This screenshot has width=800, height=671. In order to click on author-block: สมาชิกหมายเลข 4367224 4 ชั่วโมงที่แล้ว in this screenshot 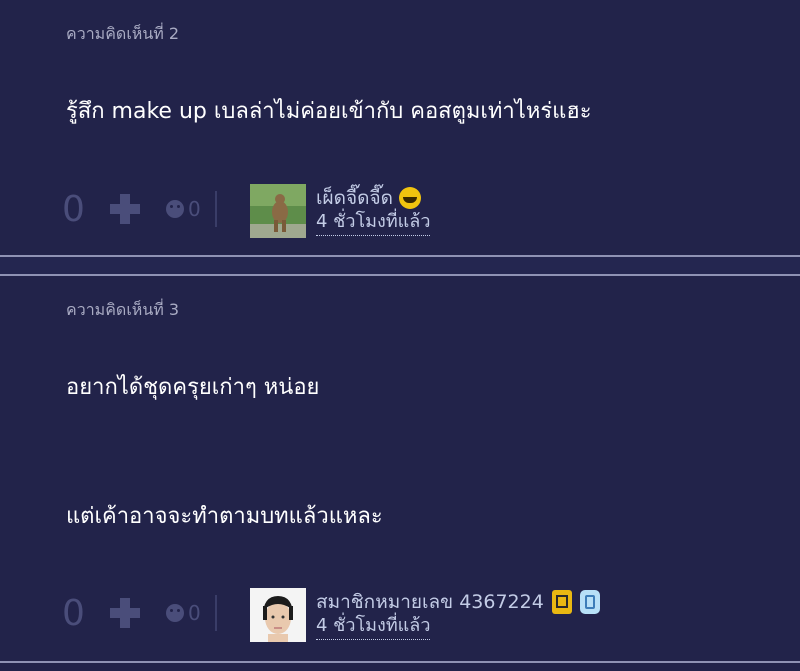, I will do `click(425, 615)`.